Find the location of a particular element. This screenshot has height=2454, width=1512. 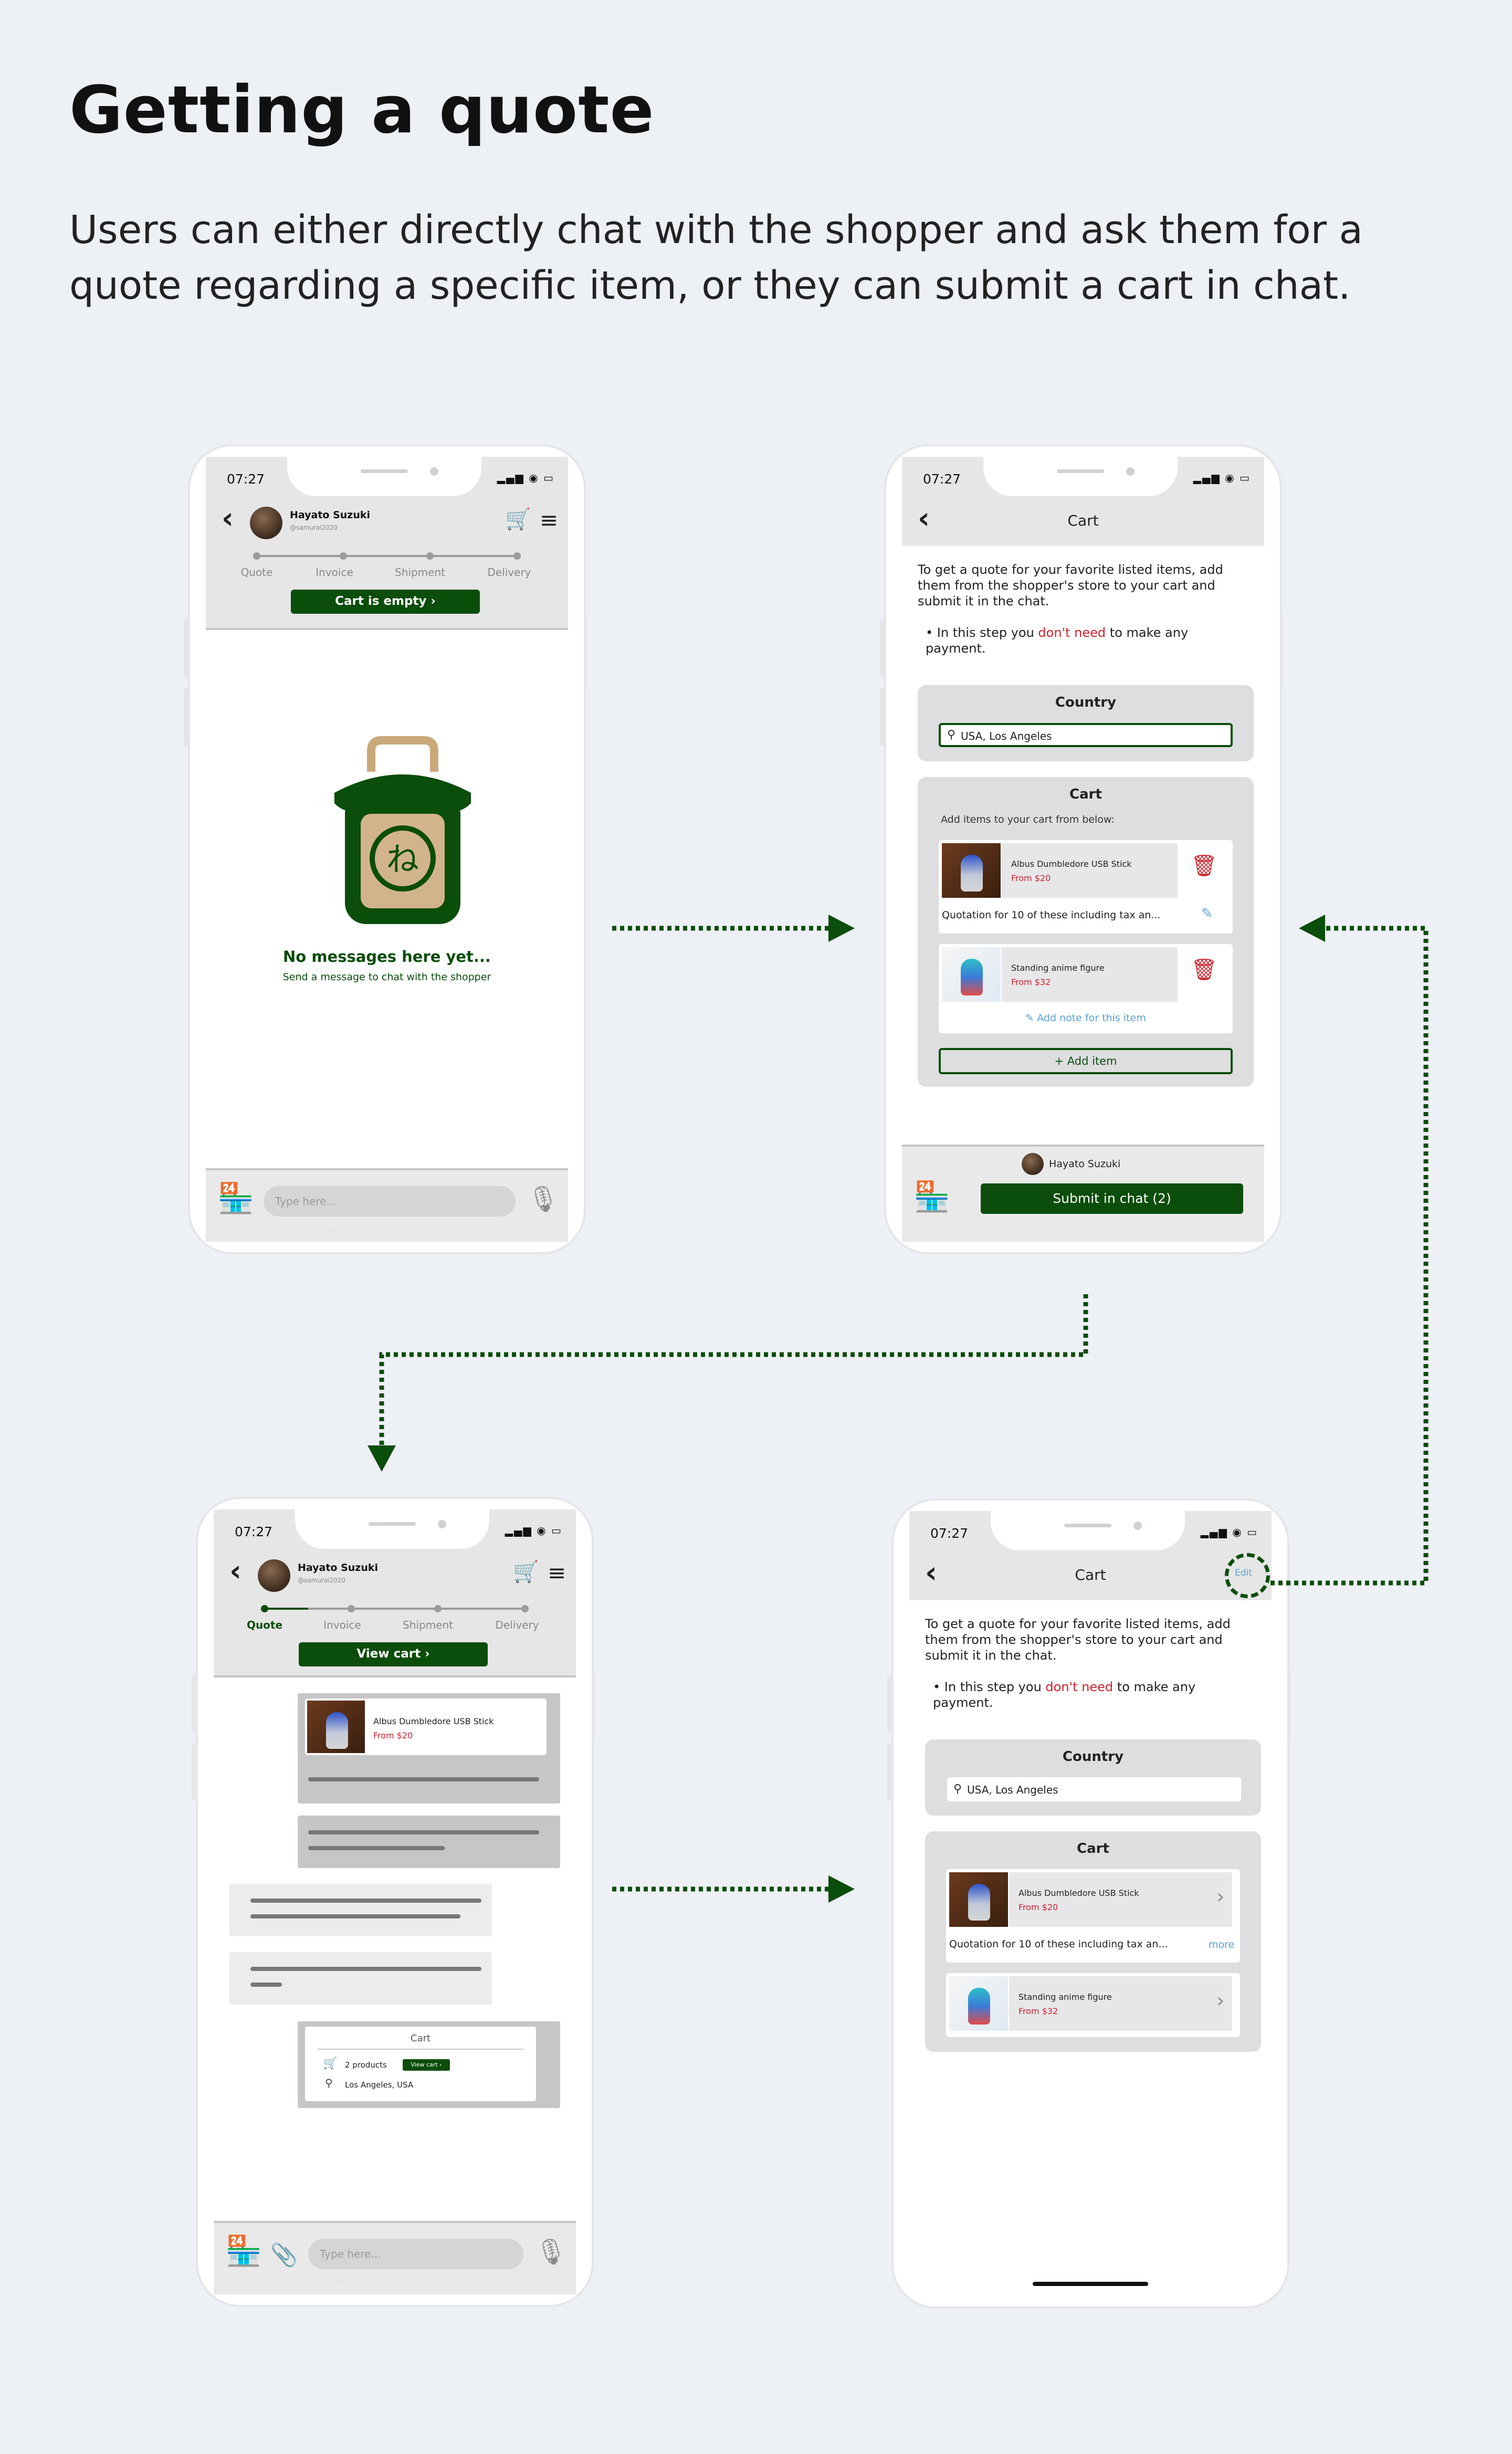

location-field: ⚲ USA, Los Angeles is located at coordinates (1086, 735).